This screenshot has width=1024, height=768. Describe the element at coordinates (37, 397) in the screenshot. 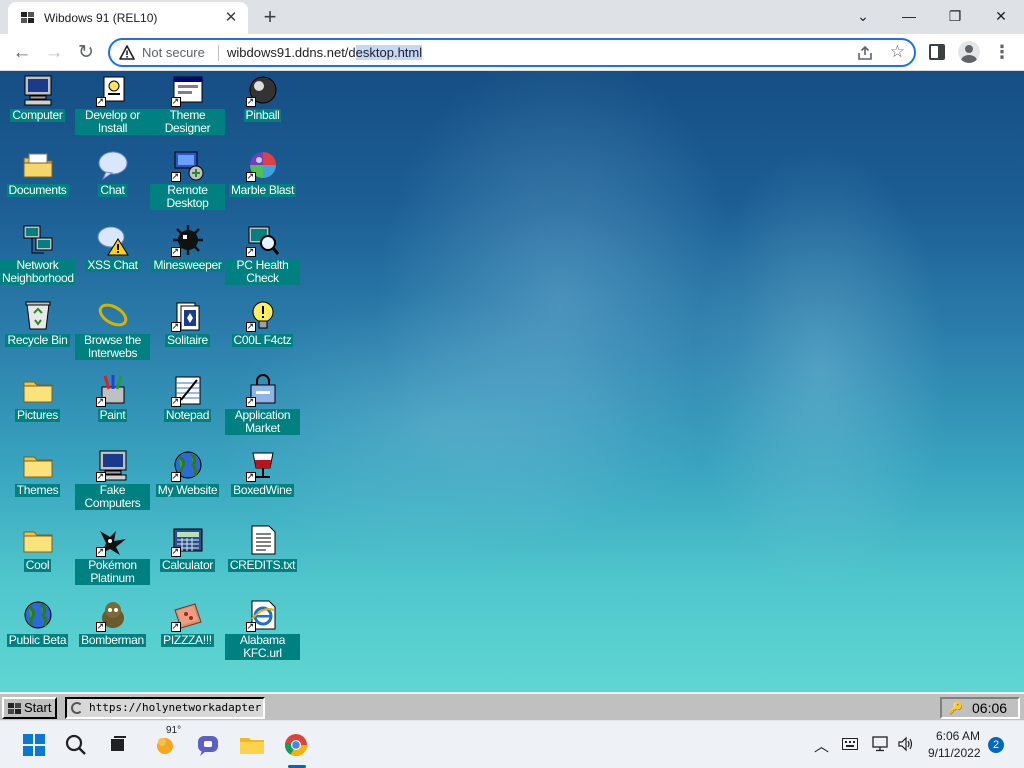

I see `desktop-icon-pictures: Pictures` at that location.